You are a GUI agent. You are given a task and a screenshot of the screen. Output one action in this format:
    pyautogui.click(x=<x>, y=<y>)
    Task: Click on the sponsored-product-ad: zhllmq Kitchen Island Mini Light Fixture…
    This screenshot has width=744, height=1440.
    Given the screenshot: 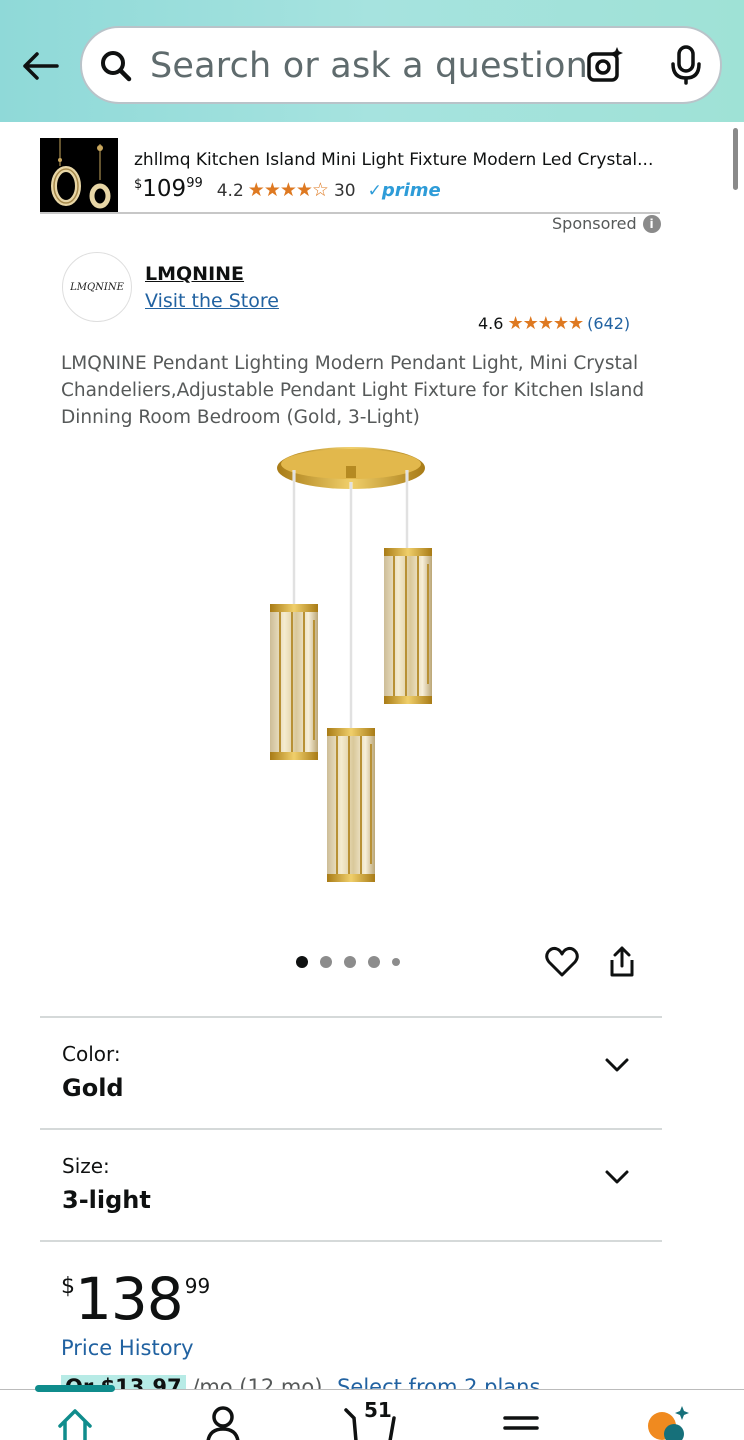 What is the action you would take?
    pyautogui.click(x=350, y=175)
    